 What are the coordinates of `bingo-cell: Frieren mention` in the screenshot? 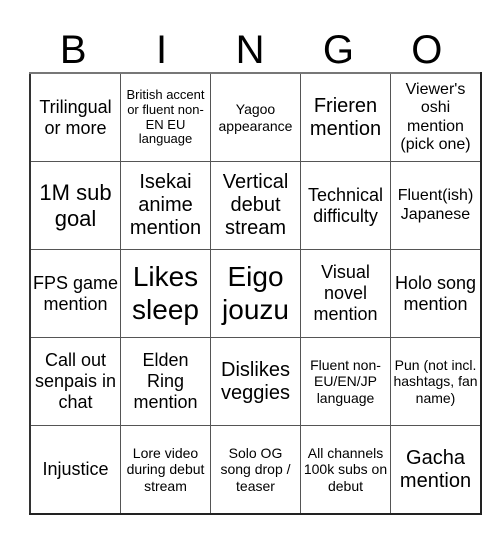 It's located at (345, 117).